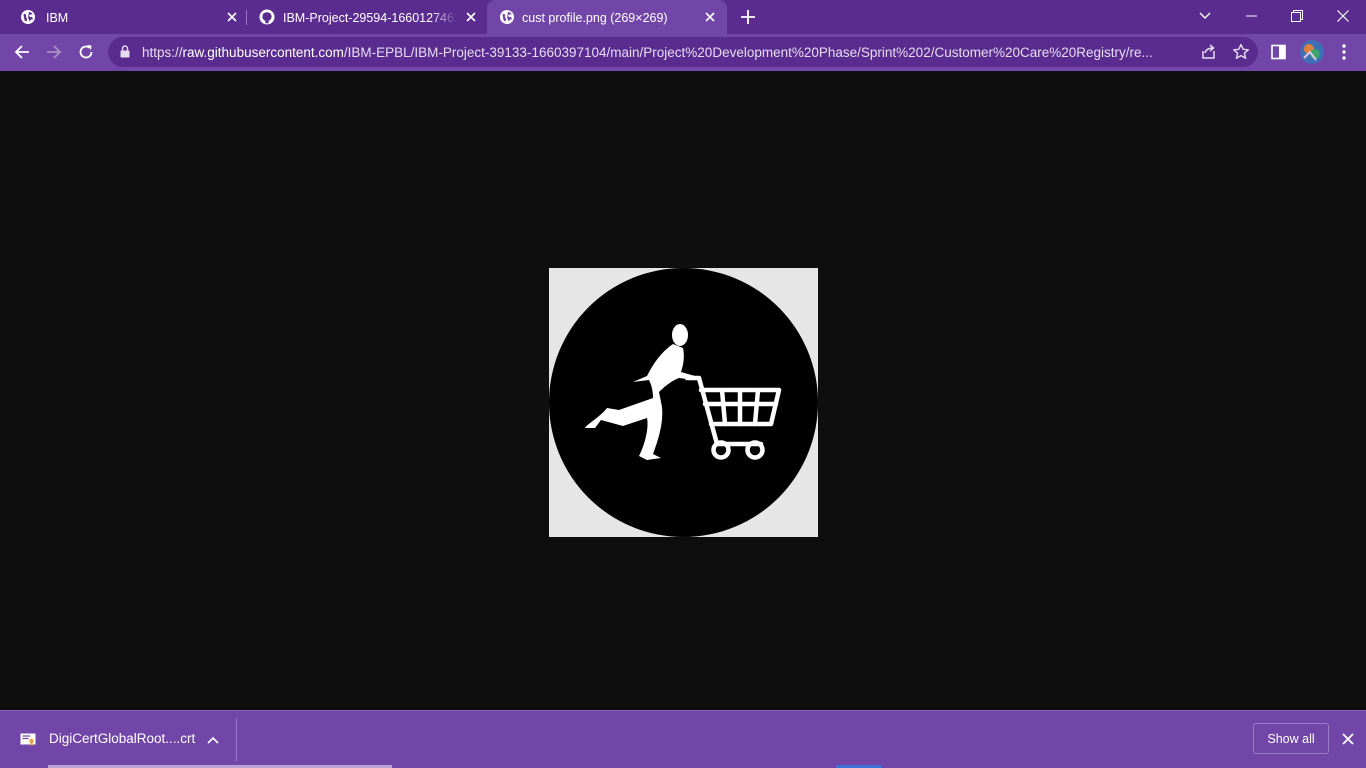 This screenshot has width=1366, height=768. I want to click on certificate-icon, so click(28, 739).